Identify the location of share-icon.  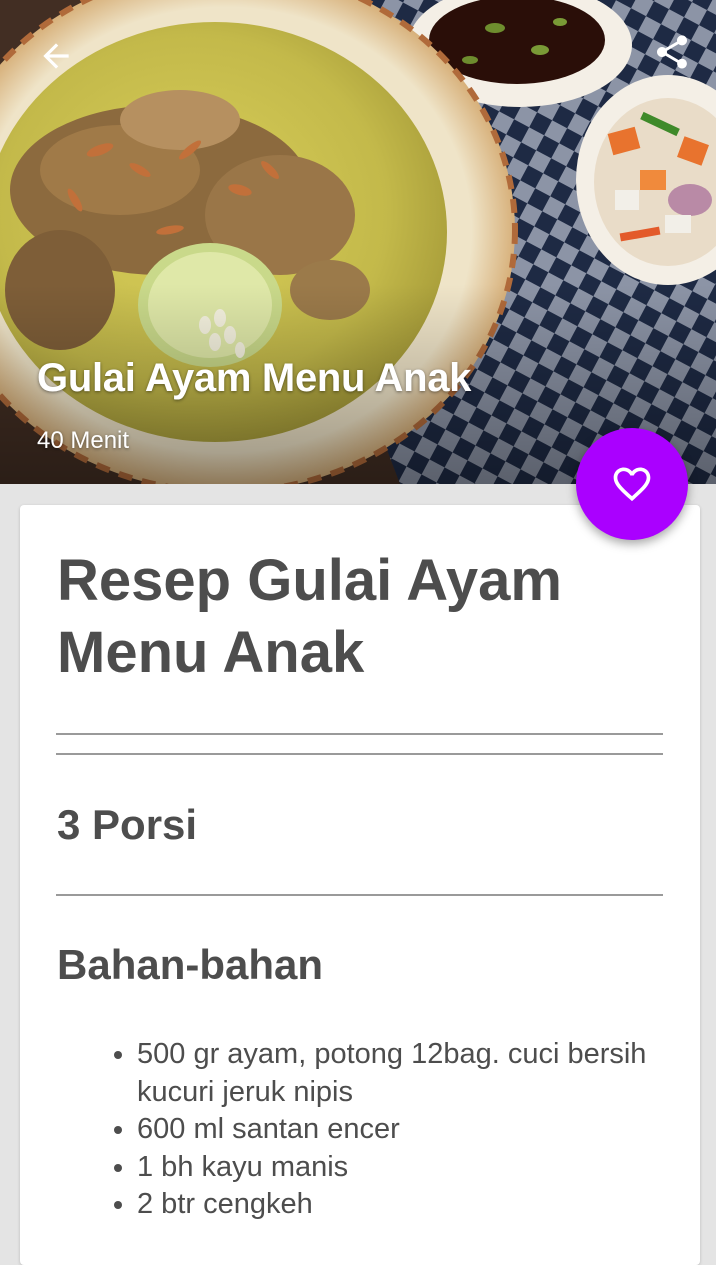
(672, 52).